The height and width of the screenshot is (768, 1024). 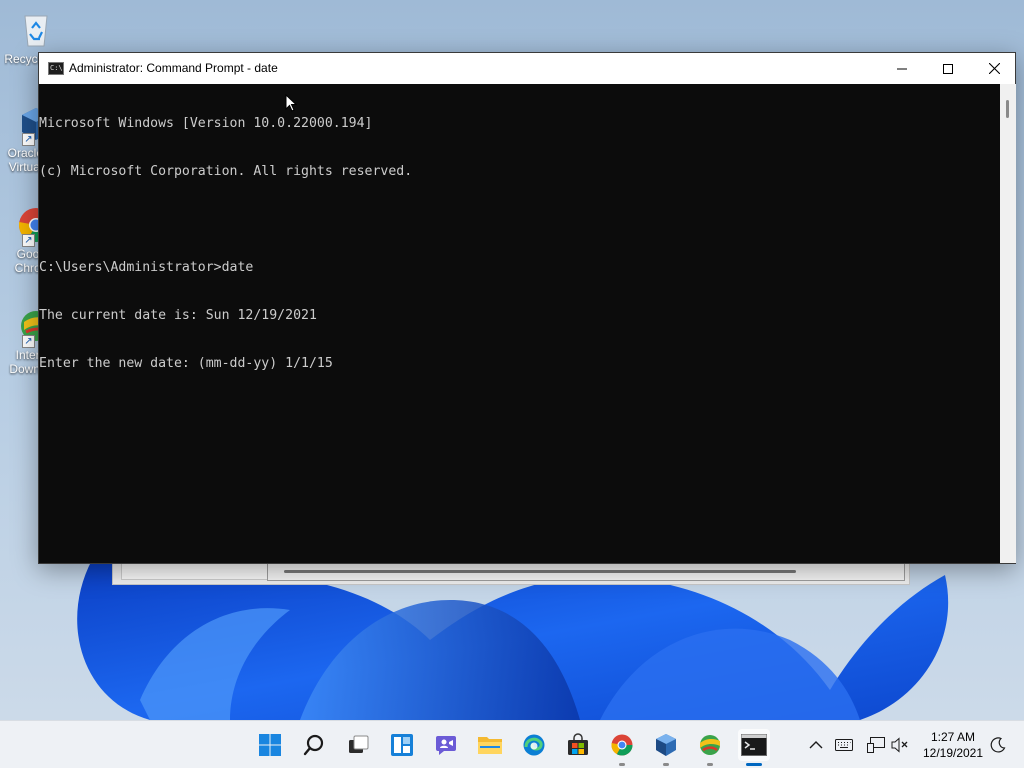 I want to click on chrome-icon, so click(x=622, y=745).